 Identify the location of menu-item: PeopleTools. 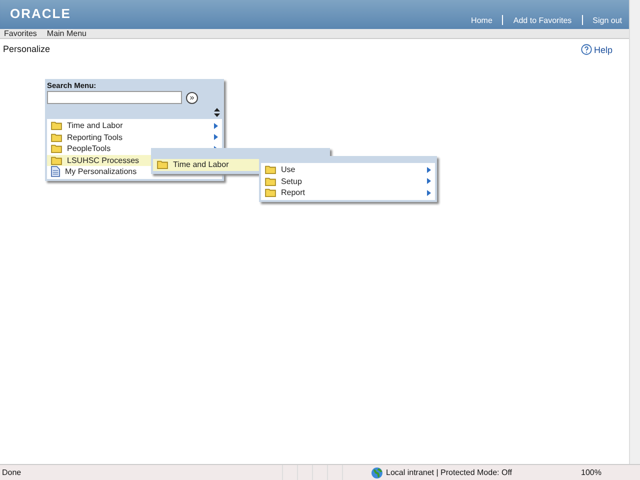
(134, 148).